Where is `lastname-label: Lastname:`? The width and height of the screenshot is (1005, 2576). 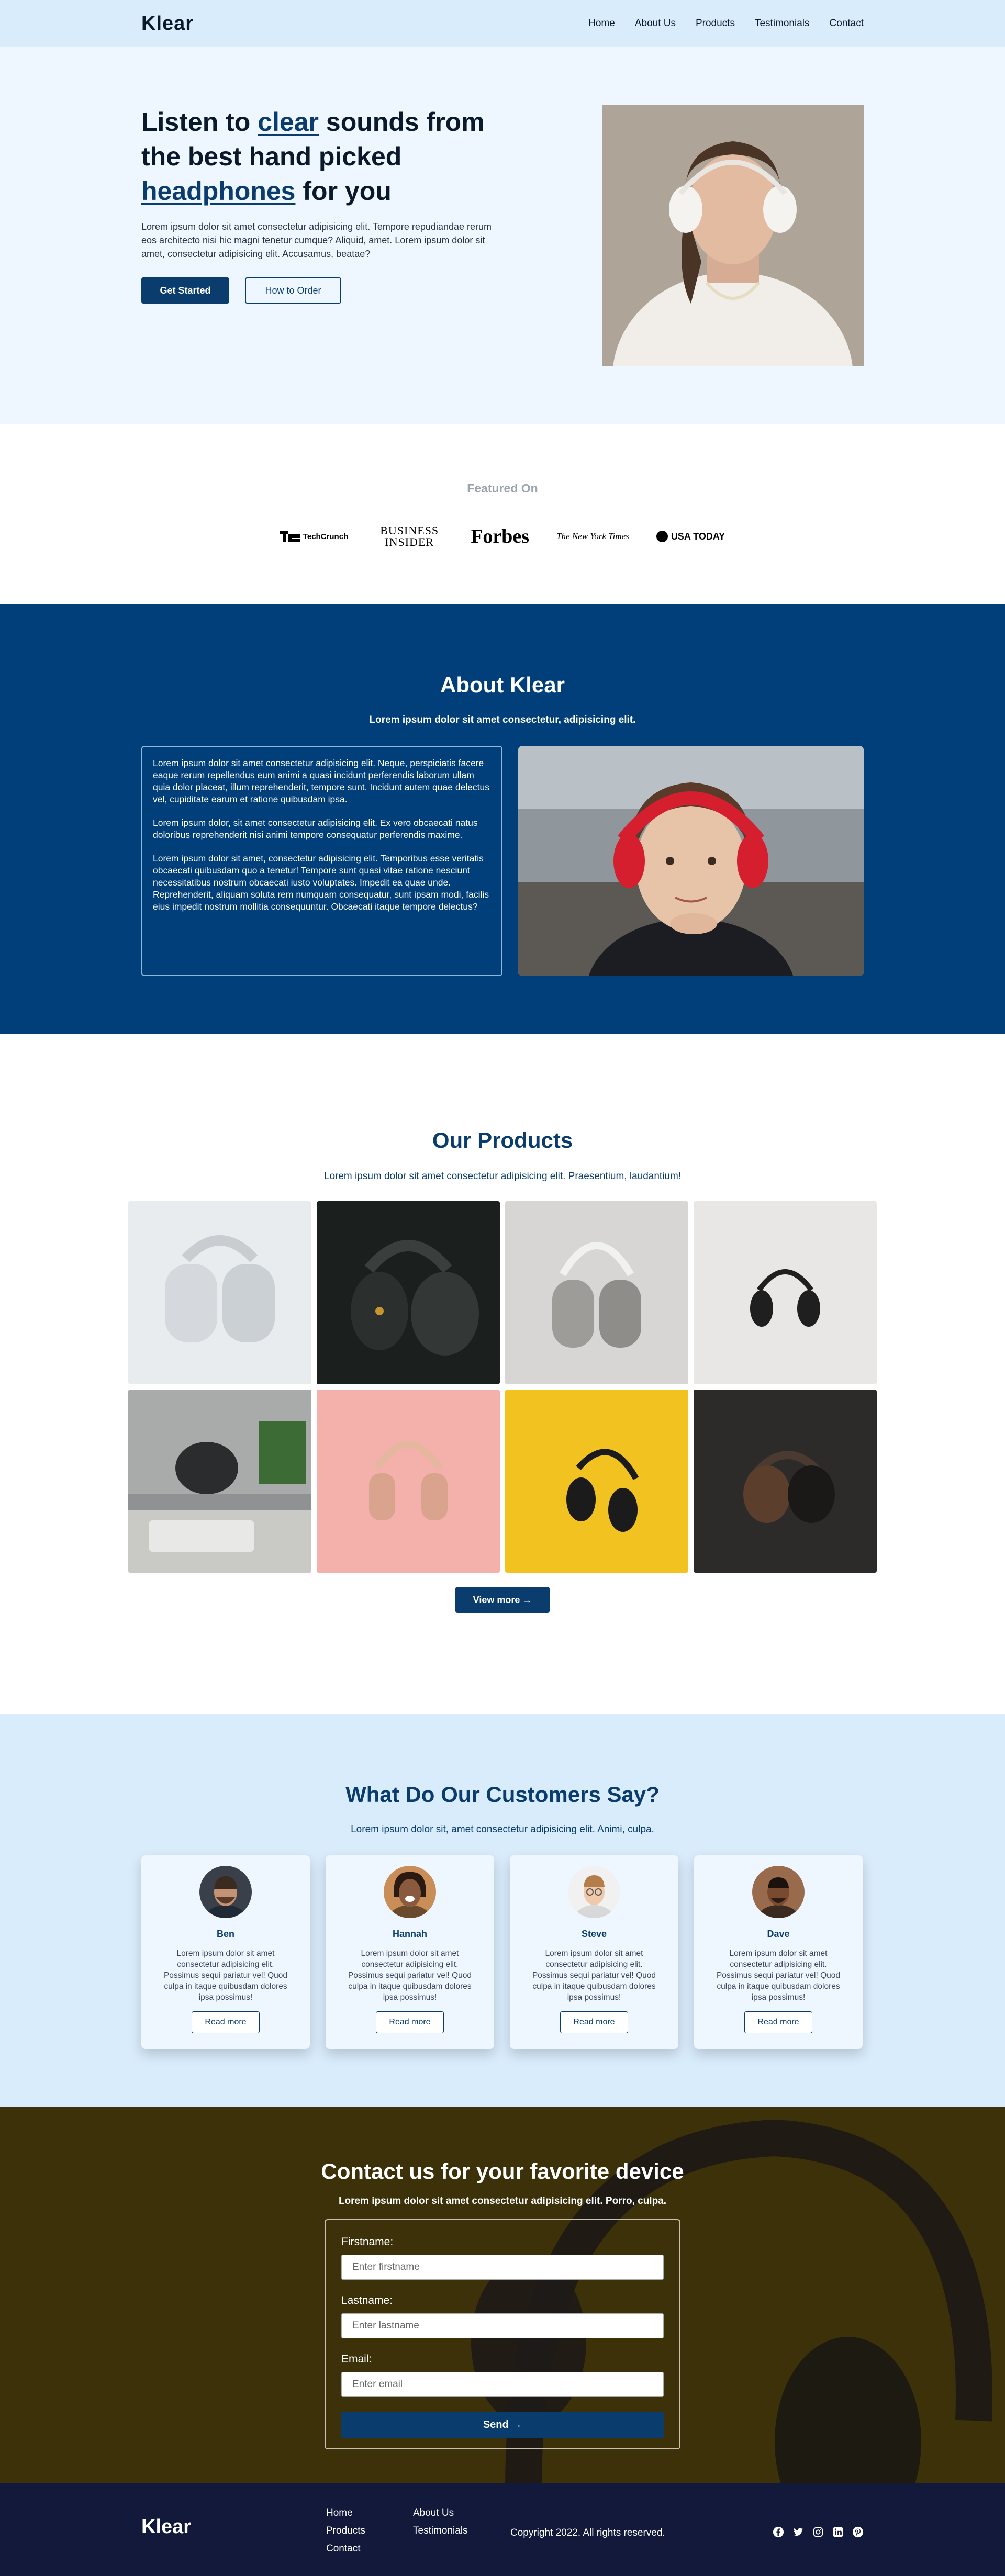
lastname-label: Lastname: is located at coordinates (367, 2300).